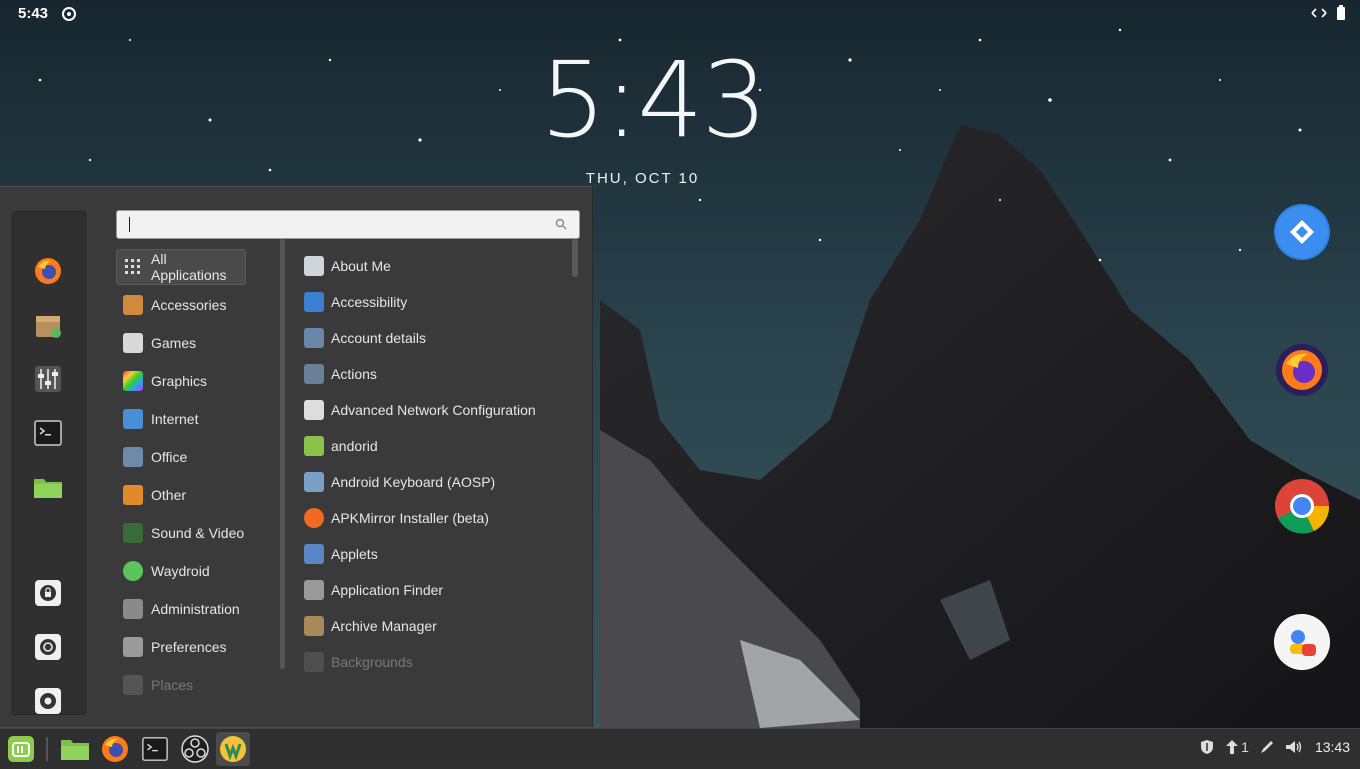  Describe the element at coordinates (314, 554) in the screenshot. I see `applets-icon` at that location.